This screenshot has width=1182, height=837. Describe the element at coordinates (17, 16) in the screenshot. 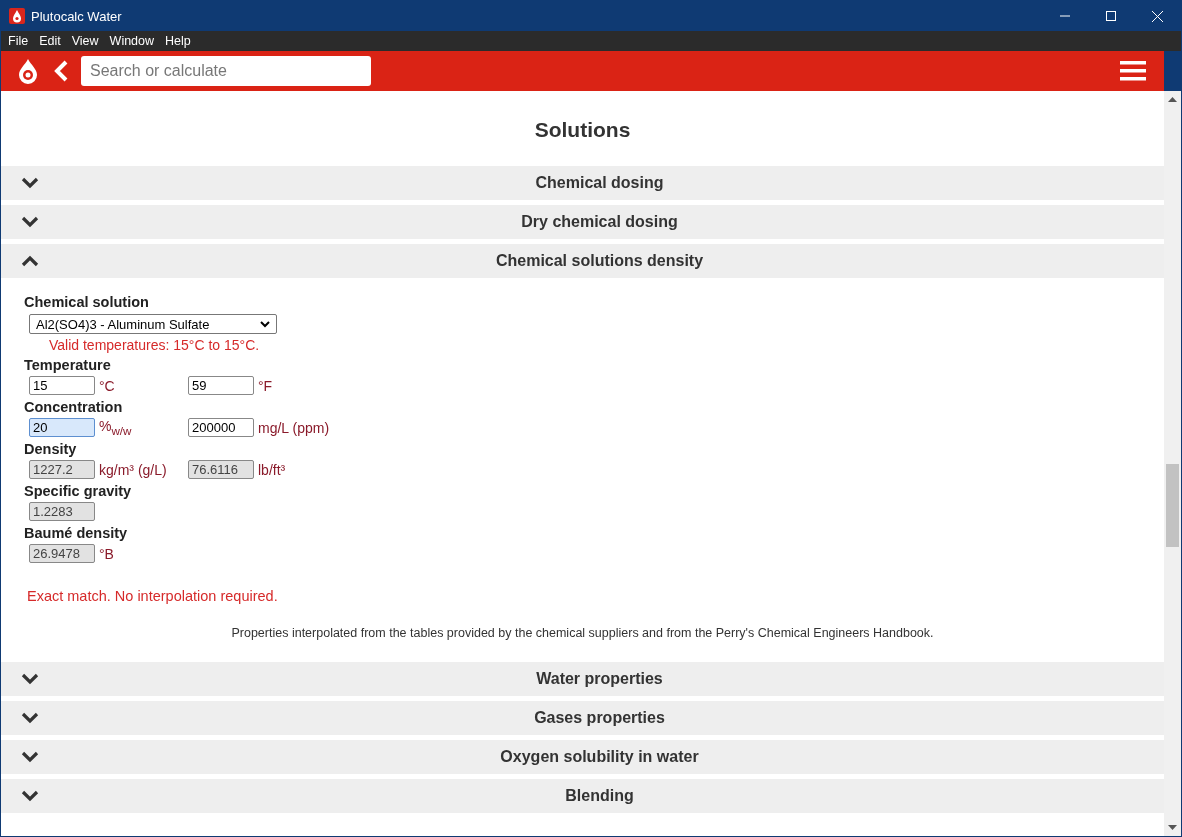

I see `app-icon` at that location.